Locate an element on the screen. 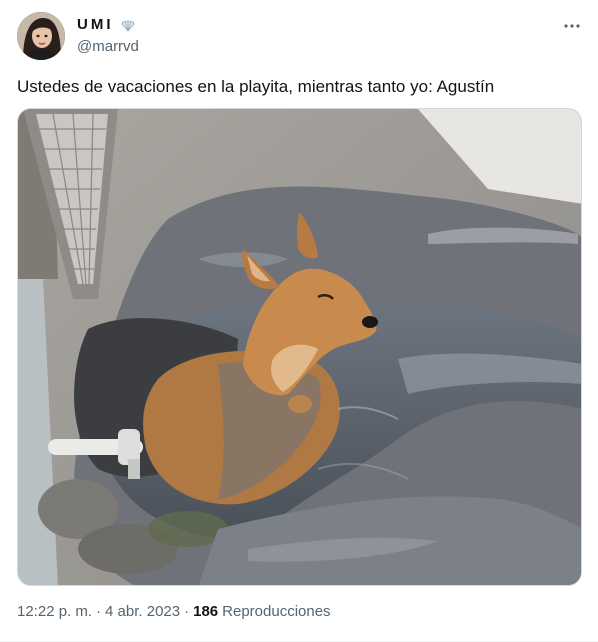 The image size is (598, 642). views-count: 186 is located at coordinates (206, 611).